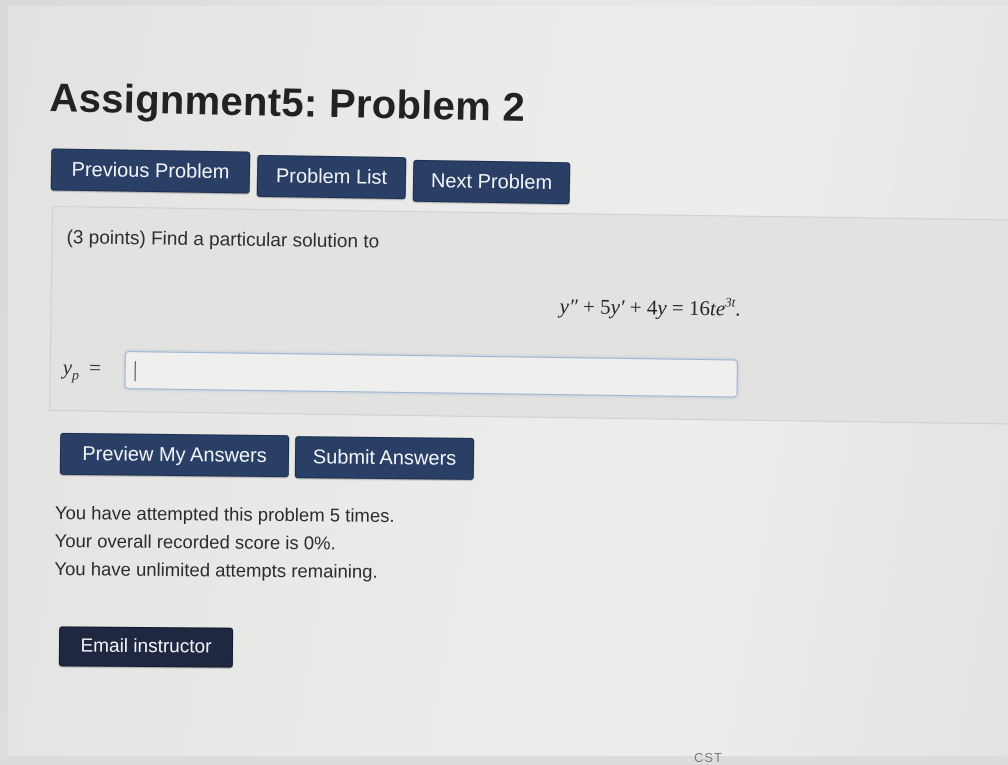 This screenshot has width=1008, height=765. What do you see at coordinates (594, 306) in the screenshot?
I see `eq-plus-5: + 5` at bounding box center [594, 306].